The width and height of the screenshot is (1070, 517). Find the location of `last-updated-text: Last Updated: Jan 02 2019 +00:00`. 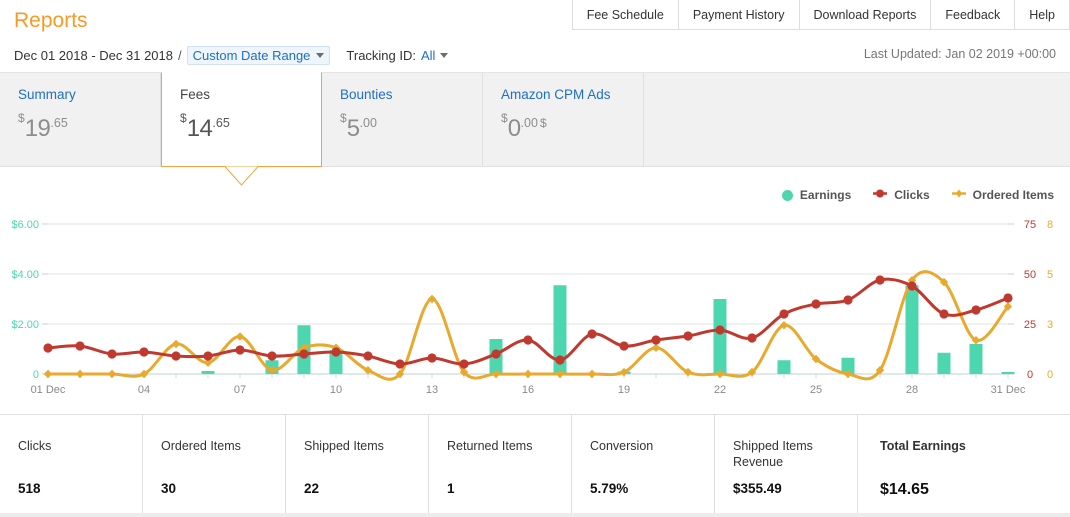

last-updated-text: Last Updated: Jan 02 2019 +00:00 is located at coordinates (959, 54).